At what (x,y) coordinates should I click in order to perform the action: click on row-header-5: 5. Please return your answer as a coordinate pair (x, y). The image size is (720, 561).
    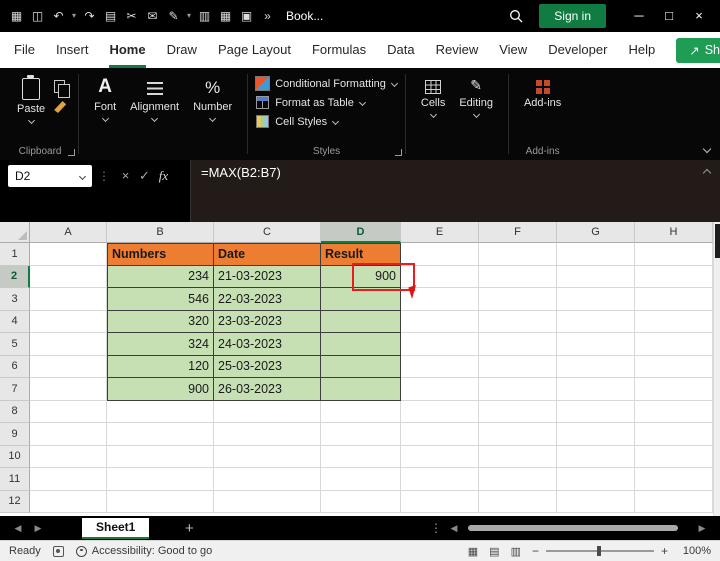
    Looking at the image, I should click on (15, 344).